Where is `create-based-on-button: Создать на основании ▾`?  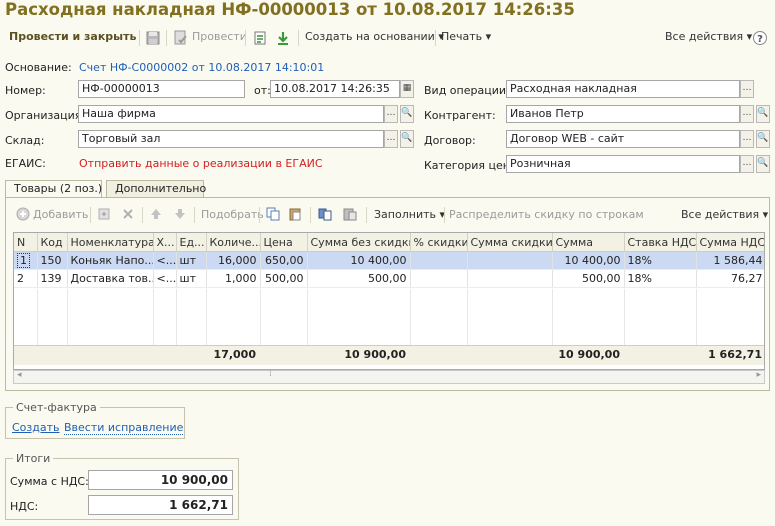 create-based-on-button: Создать на основании ▾ is located at coordinates (374, 36).